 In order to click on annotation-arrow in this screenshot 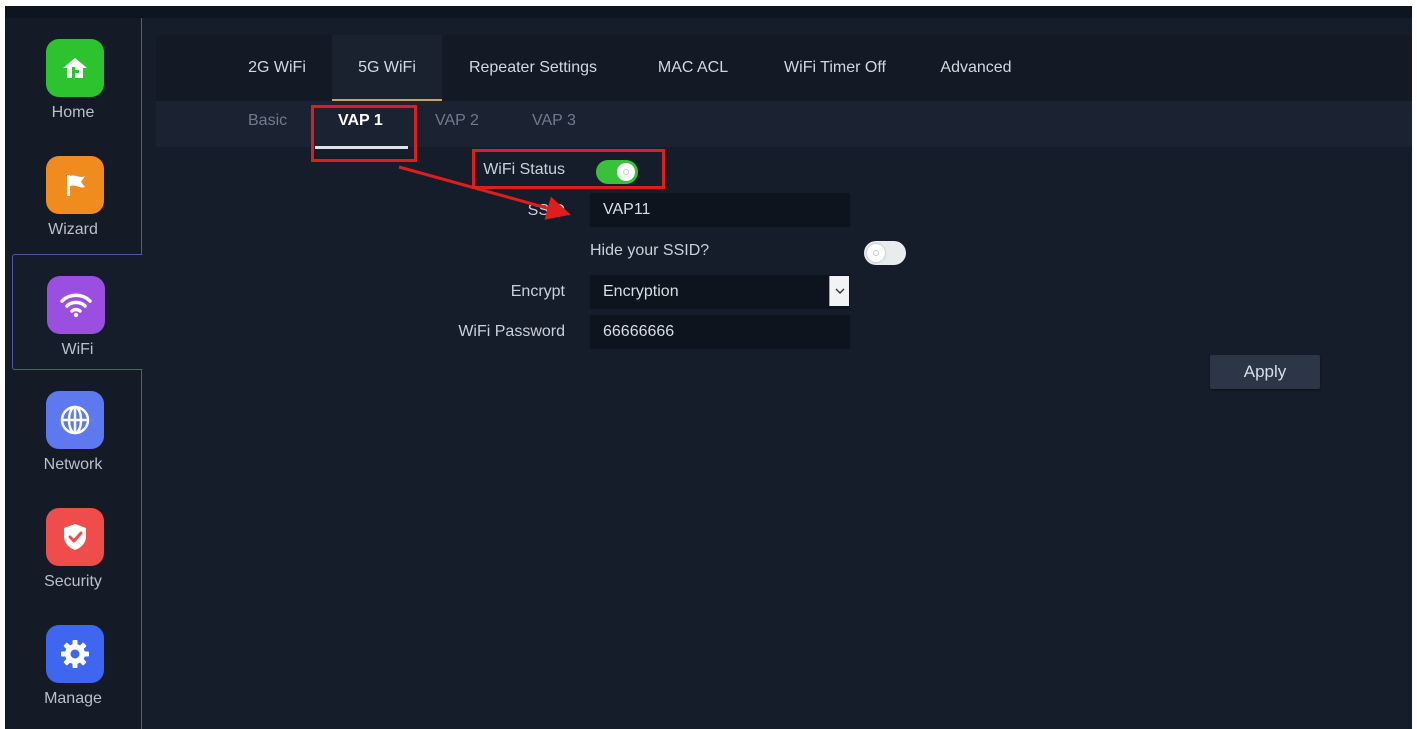, I will do `click(484, 192)`.